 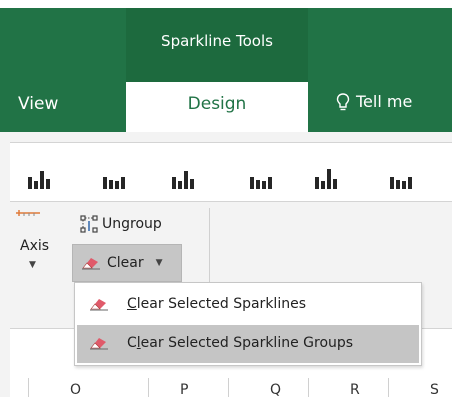 I want to click on column-header-o: O, so click(x=75, y=389).